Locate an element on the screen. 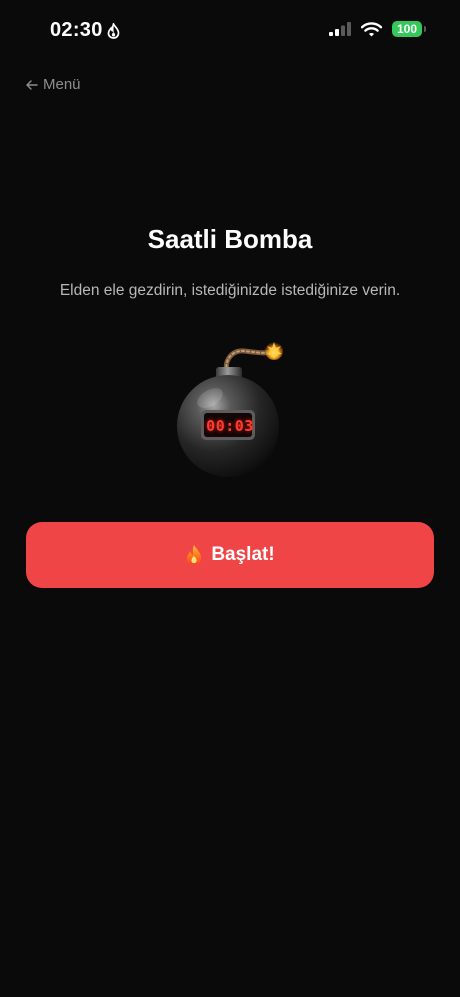 Image resolution: width=460 pixels, height=997 pixels. flame-outline-icon is located at coordinates (113, 30).